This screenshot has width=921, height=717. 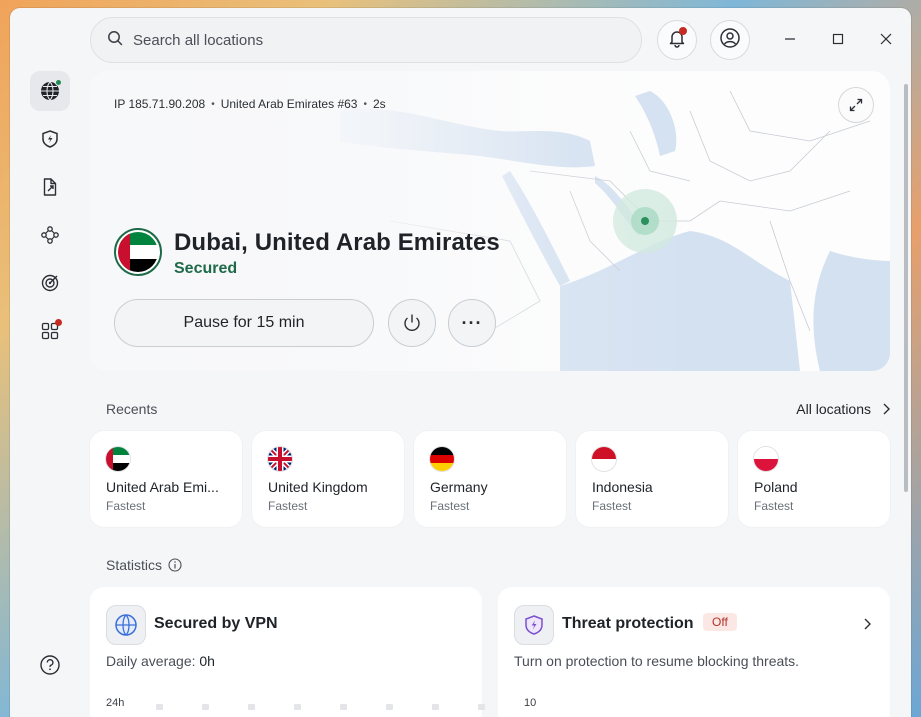 What do you see at coordinates (207, 661) in the screenshot?
I see `daily-average-value: 0h` at bounding box center [207, 661].